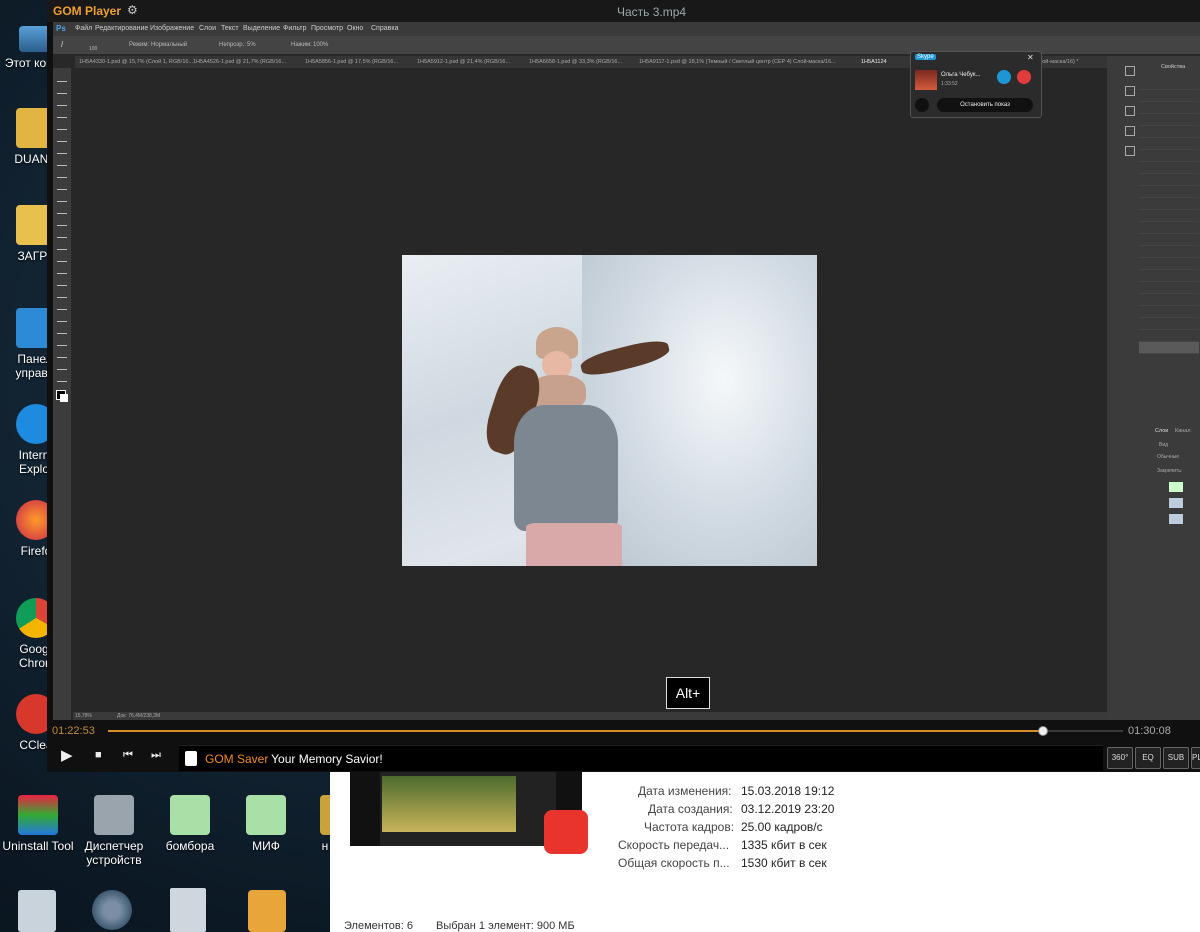 The height and width of the screenshot is (932, 1200). I want to click on flow-label: Нажим:, so click(301, 45).